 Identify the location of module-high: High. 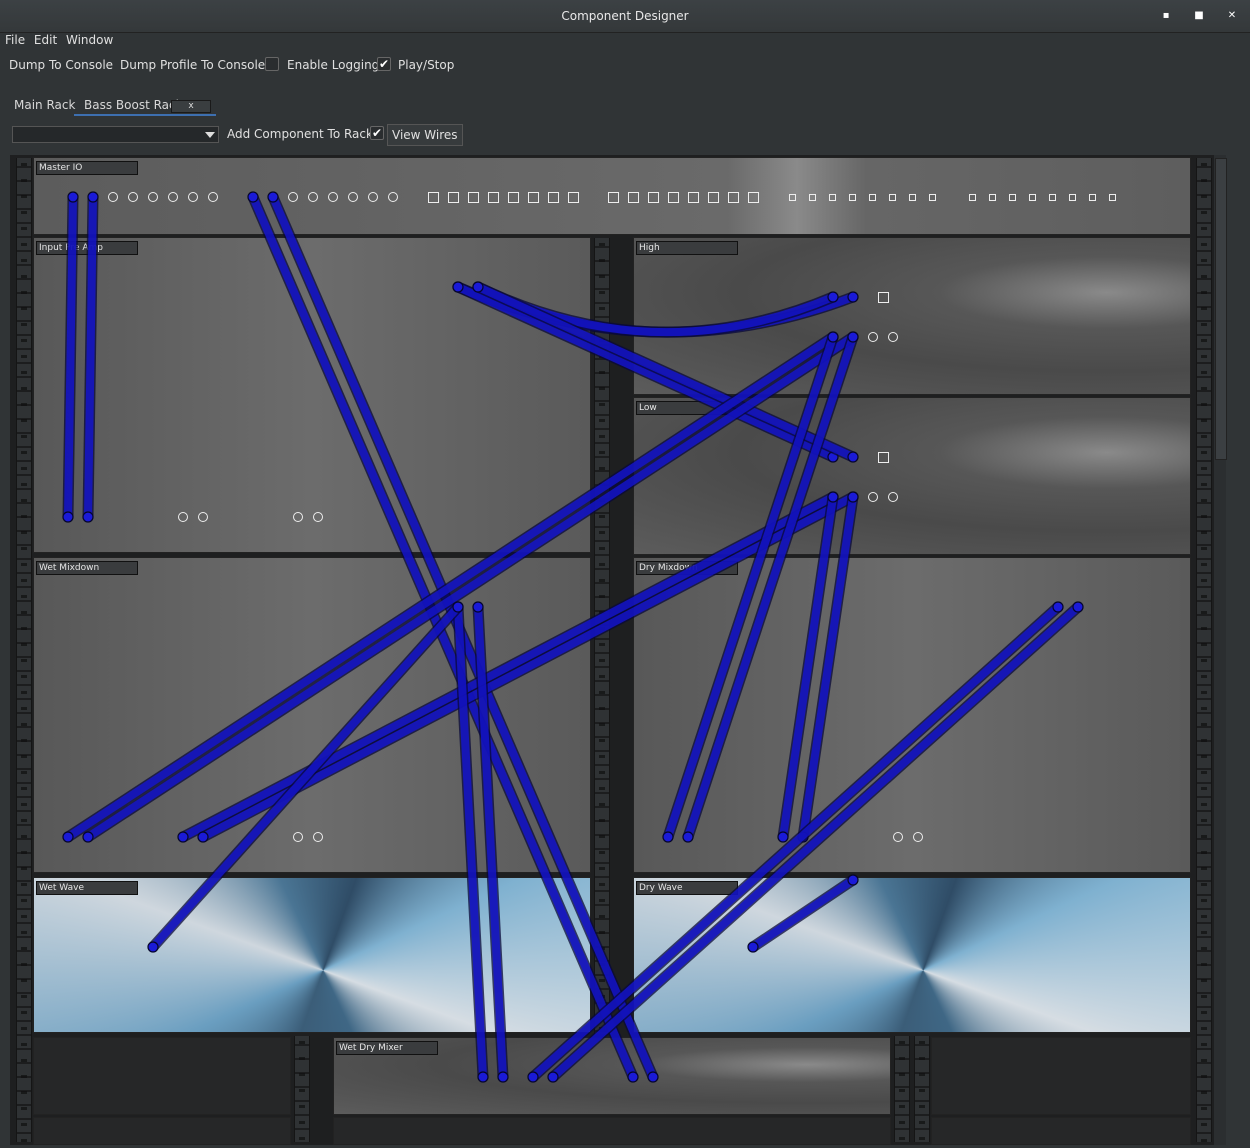
(912, 316).